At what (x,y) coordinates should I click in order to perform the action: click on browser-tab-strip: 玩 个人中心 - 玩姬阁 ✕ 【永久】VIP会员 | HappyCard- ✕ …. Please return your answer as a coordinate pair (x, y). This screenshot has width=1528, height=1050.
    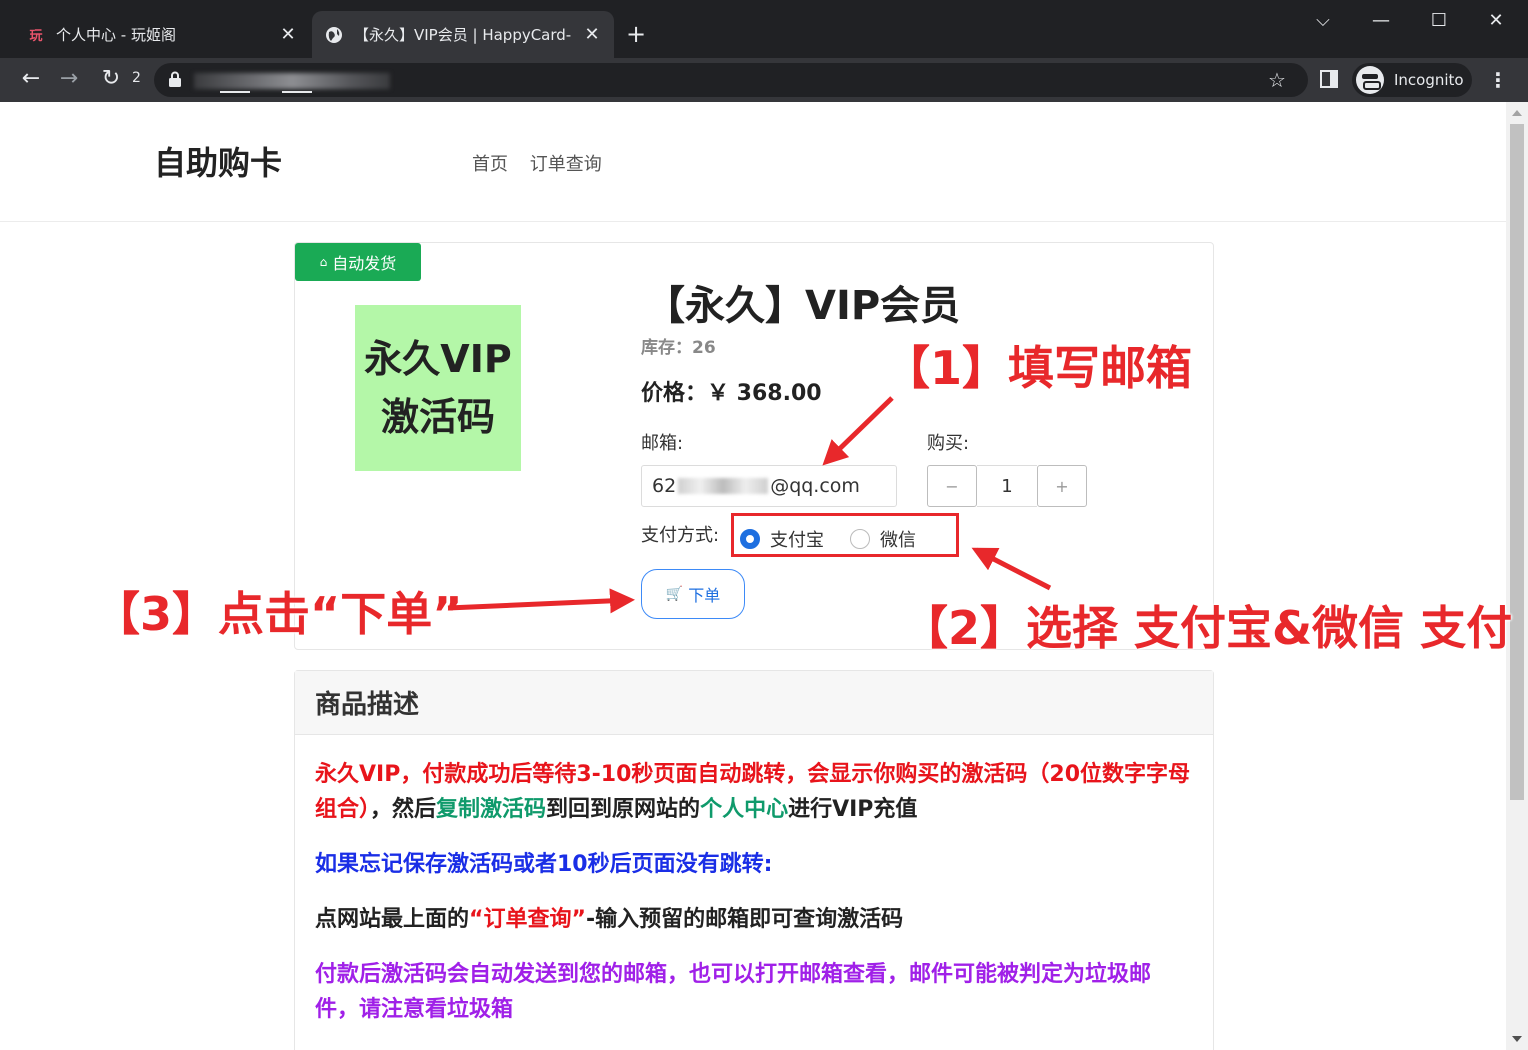
    Looking at the image, I should click on (764, 29).